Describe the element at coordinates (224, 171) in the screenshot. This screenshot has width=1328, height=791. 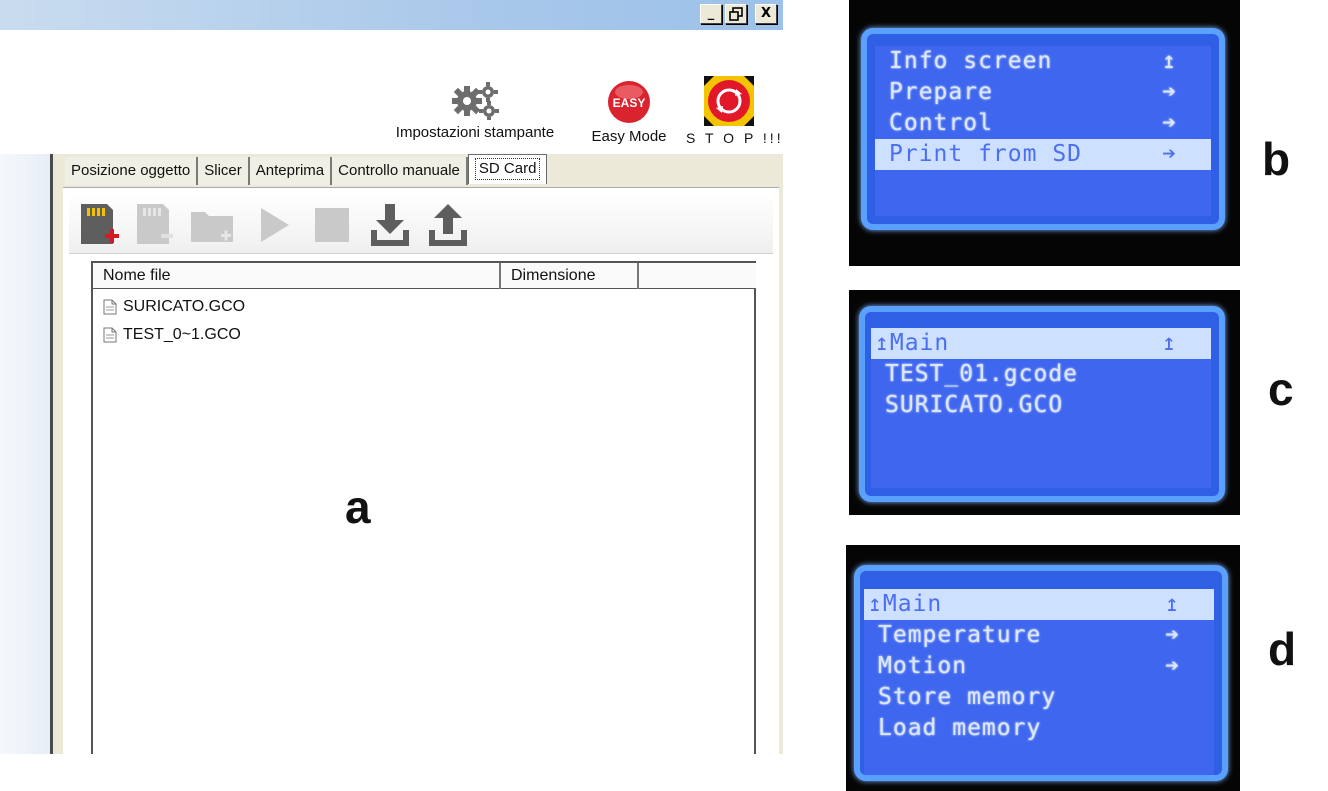
I see `tab-slicer: Slicer` at that location.